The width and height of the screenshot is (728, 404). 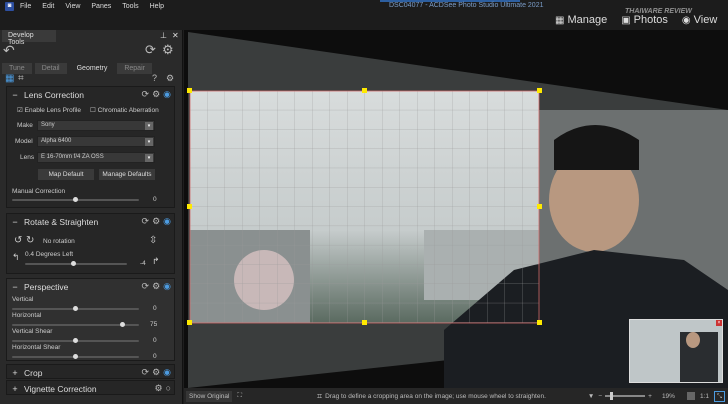 I want to click on straighten-right-icon: ↱, so click(x=156, y=261).